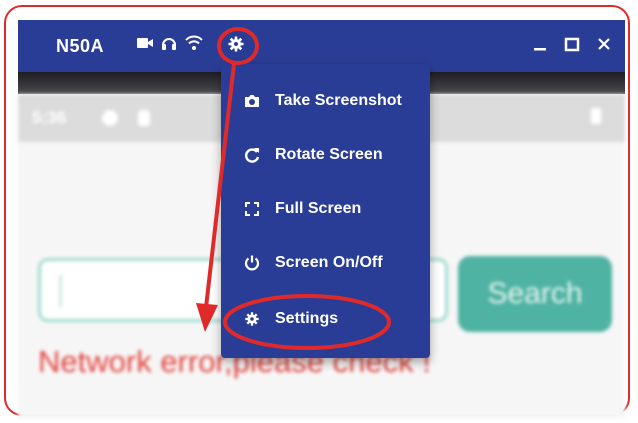 This screenshot has height=423, width=638. I want to click on fullscreen-icon, so click(252, 209).